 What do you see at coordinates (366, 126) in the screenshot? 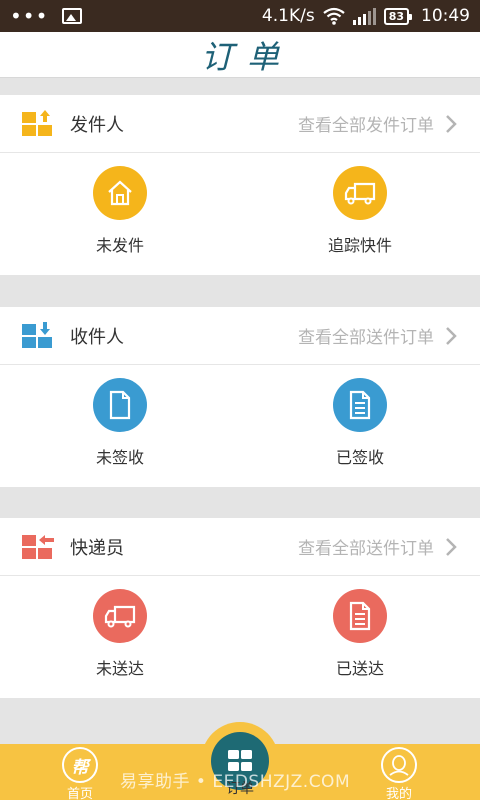
I see `view-all-link-label: 查看全部发件订单` at bounding box center [366, 126].